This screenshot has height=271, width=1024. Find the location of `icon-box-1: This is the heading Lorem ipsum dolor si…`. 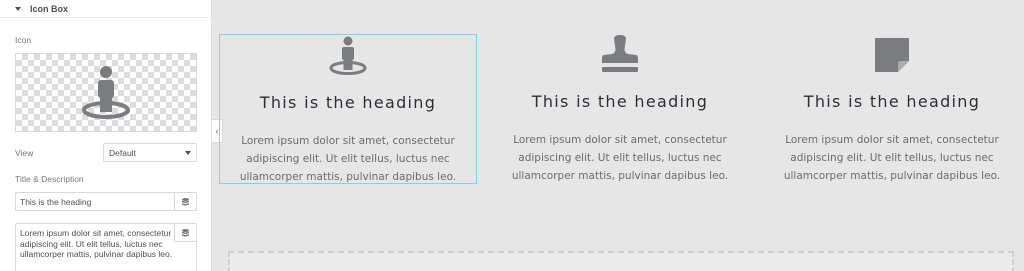

icon-box-1: This is the heading Lorem ipsum dolor si… is located at coordinates (348, 109).